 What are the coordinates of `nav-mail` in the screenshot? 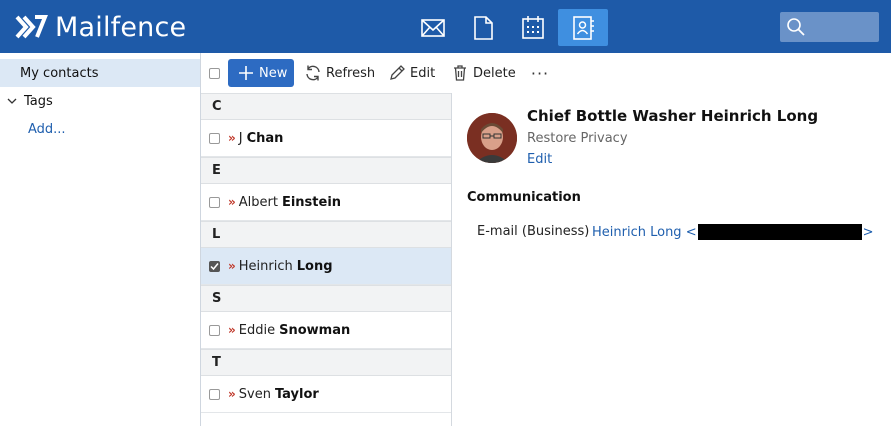 It's located at (433, 27).